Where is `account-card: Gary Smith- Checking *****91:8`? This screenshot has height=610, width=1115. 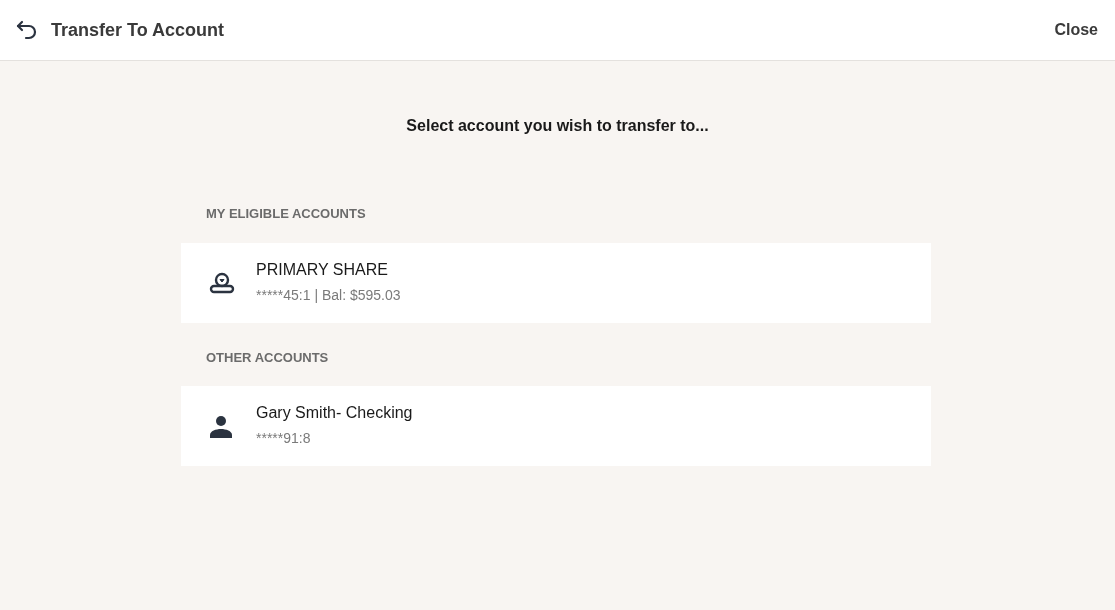 account-card: Gary Smith- Checking *****91:8 is located at coordinates (556, 426).